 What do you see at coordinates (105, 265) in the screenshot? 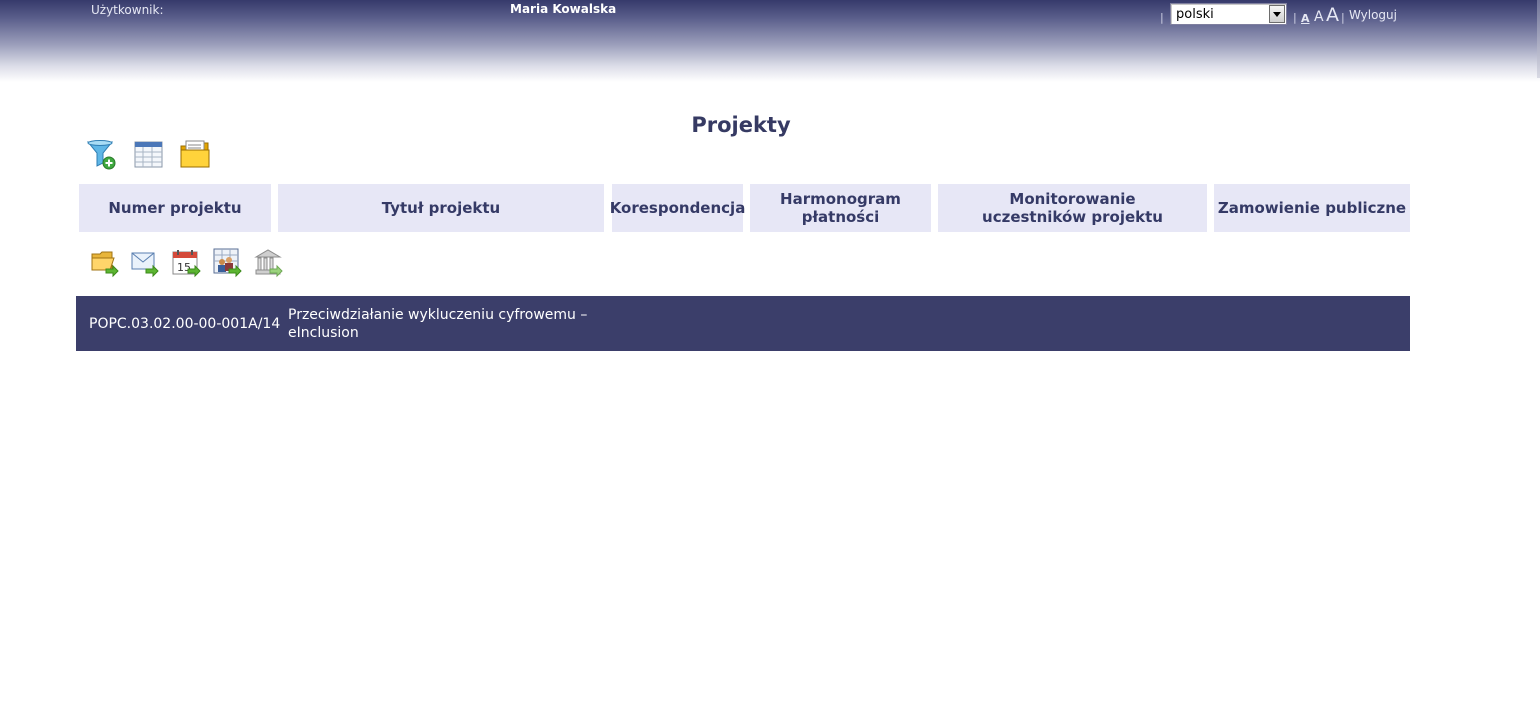
I see `open-folder-icon` at bounding box center [105, 265].